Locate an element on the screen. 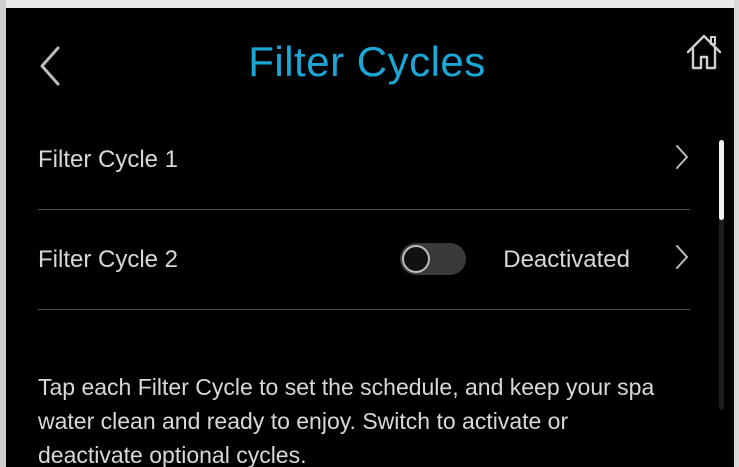  page-title: Filter Cycles is located at coordinates (367, 61).